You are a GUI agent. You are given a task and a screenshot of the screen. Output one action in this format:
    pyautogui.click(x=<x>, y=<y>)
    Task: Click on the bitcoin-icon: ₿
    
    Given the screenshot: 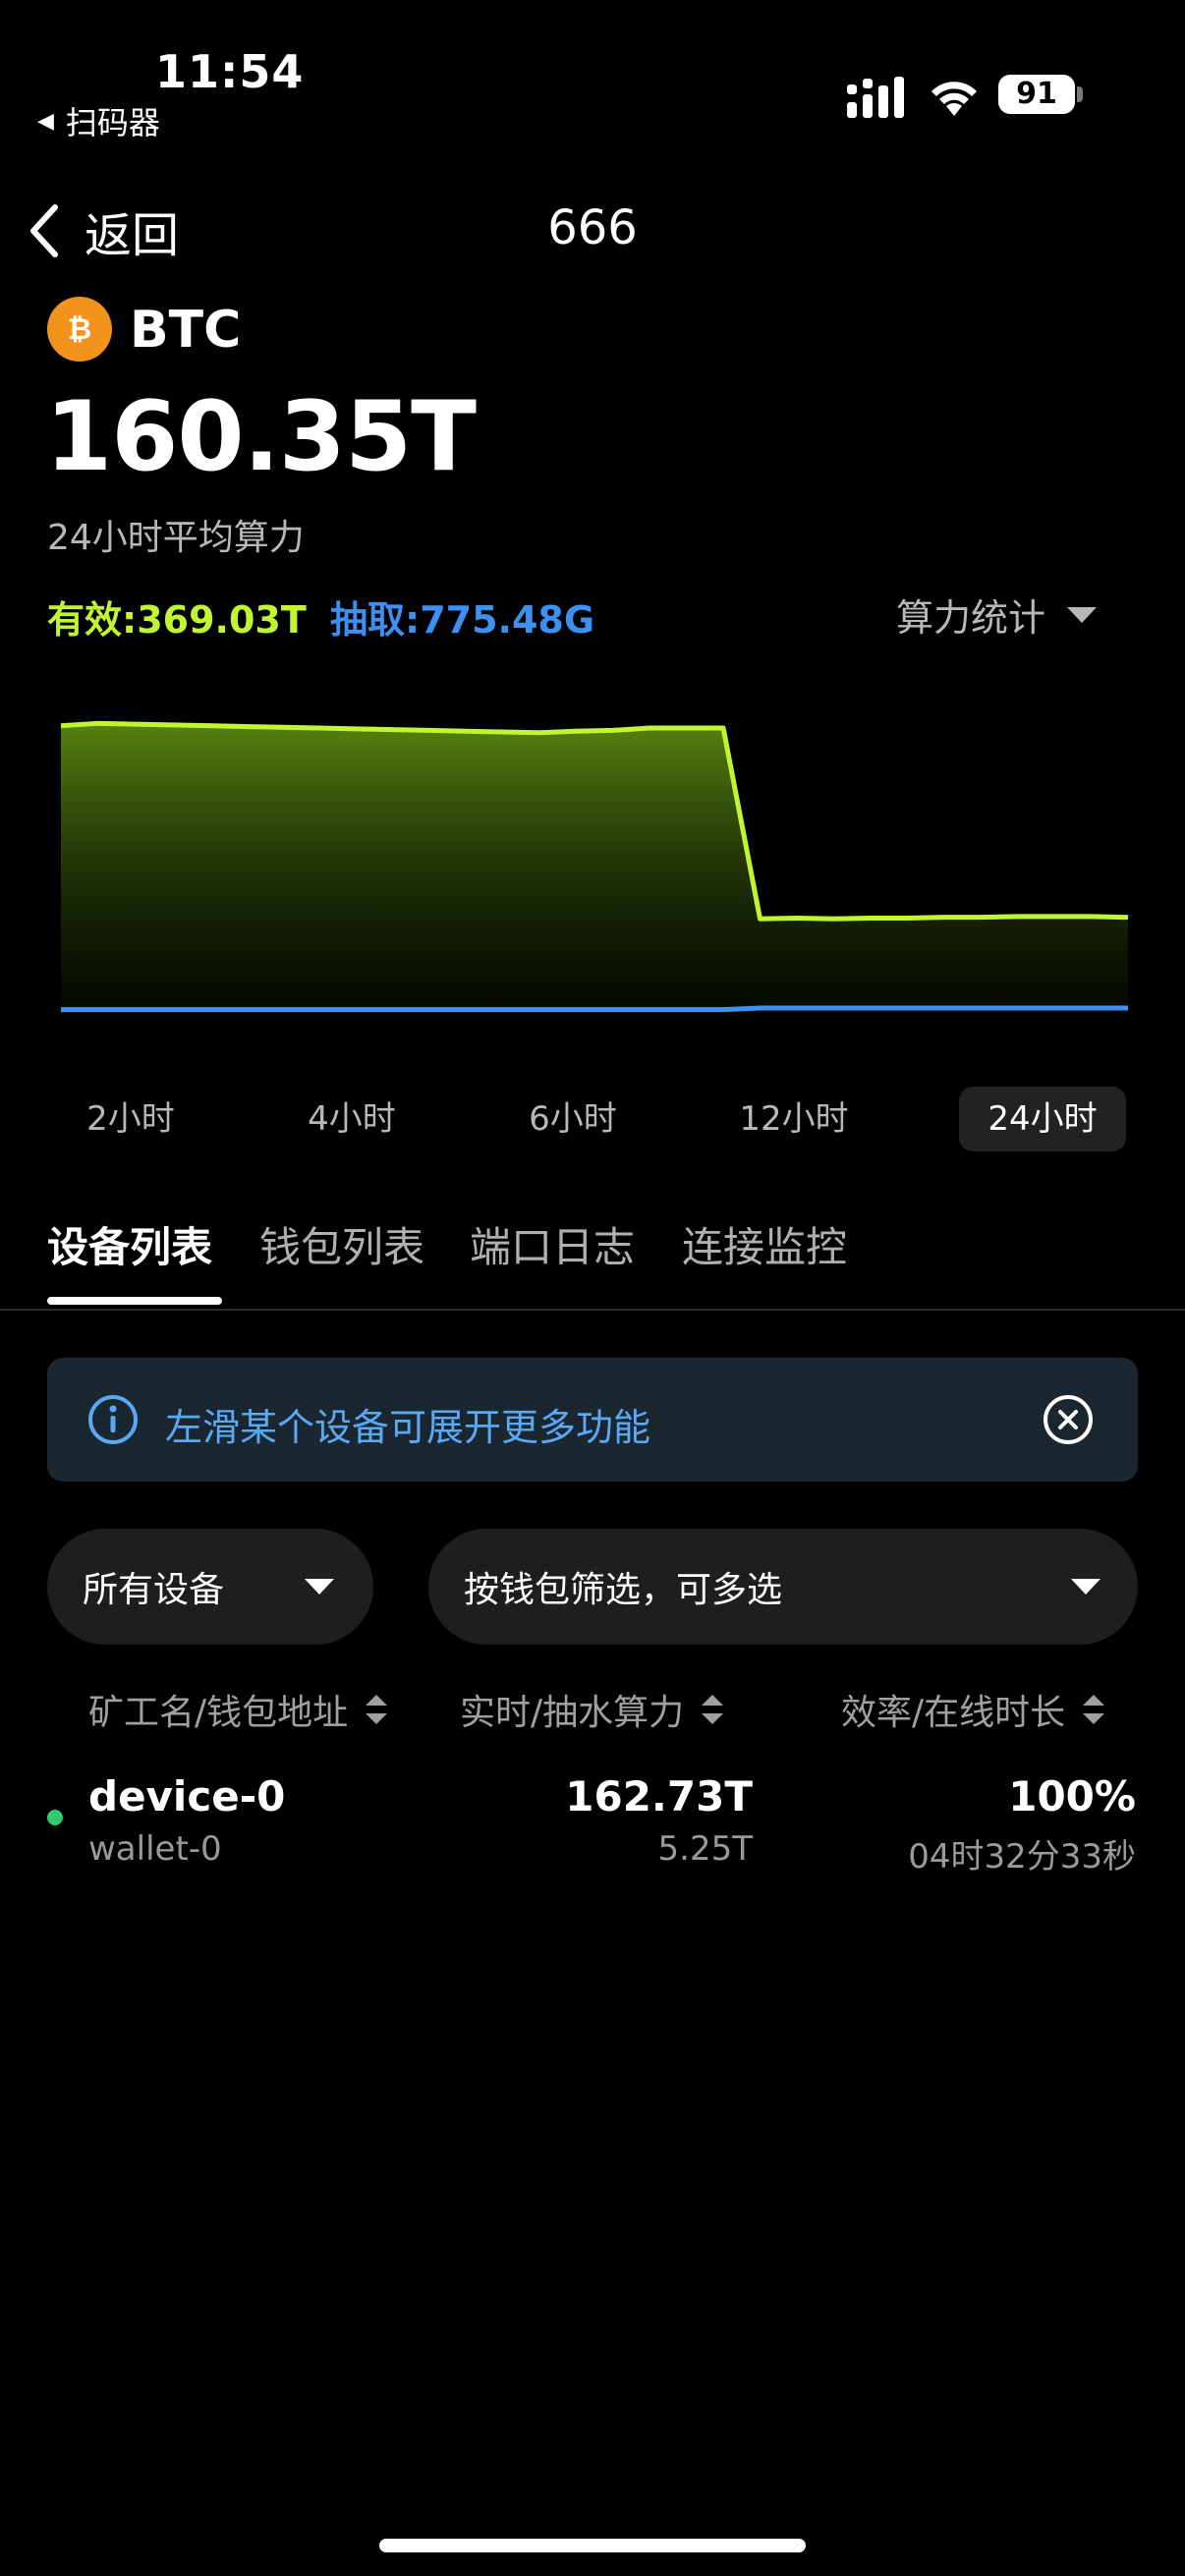 What is the action you would take?
    pyautogui.click(x=80, y=329)
    